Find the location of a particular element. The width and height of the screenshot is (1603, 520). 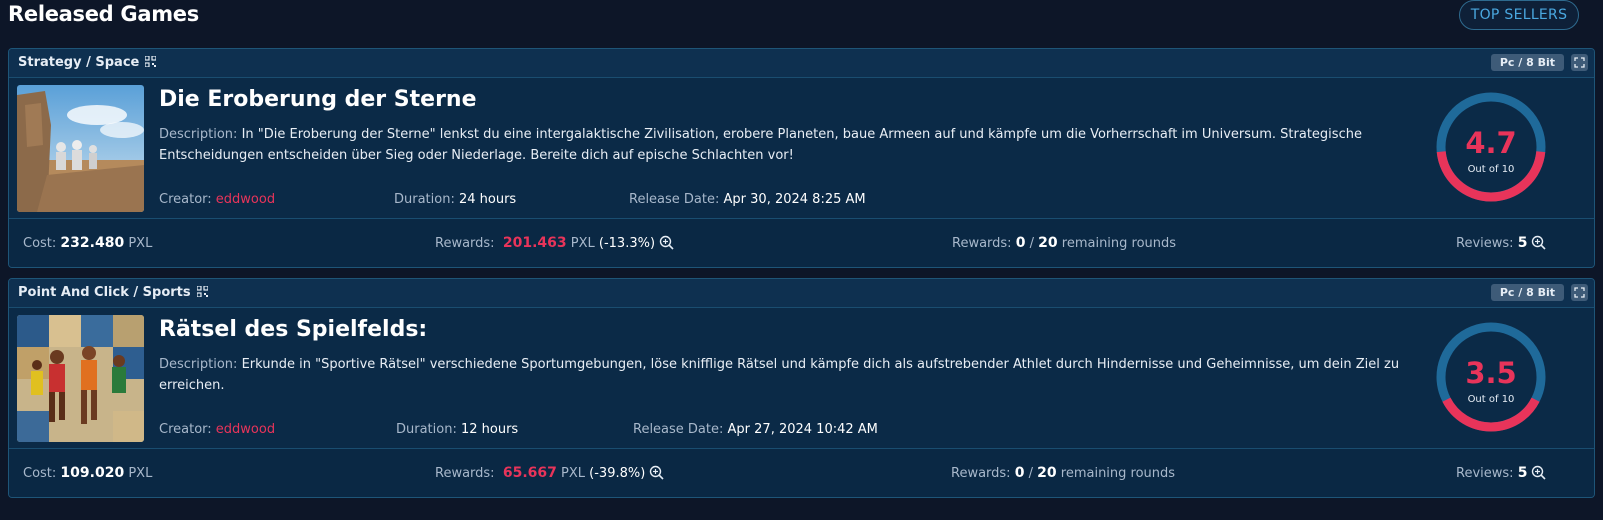

duration-value: 12 hours is located at coordinates (489, 429).